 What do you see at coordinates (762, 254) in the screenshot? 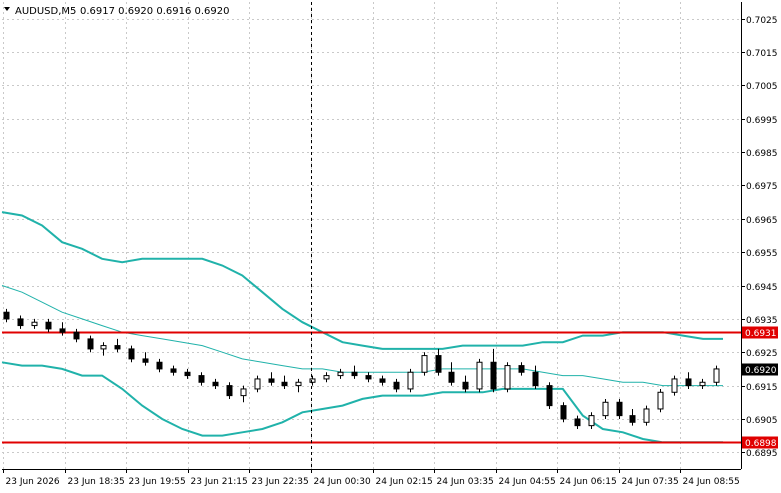
I see `y-tick-label: 0.6955` at bounding box center [762, 254].